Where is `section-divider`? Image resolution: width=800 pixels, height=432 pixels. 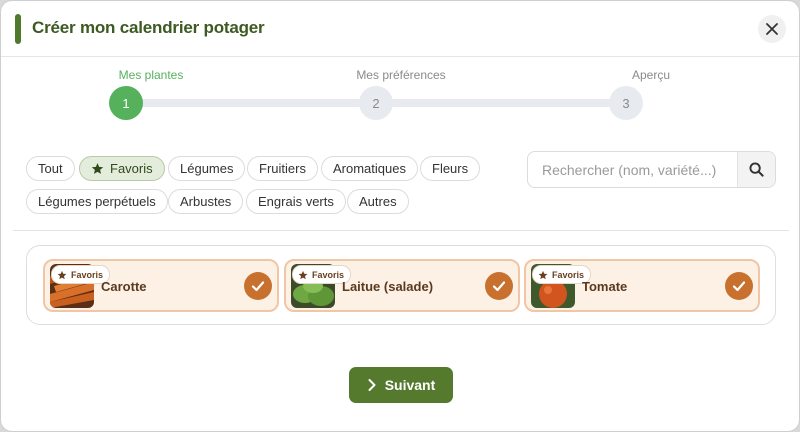 section-divider is located at coordinates (401, 230).